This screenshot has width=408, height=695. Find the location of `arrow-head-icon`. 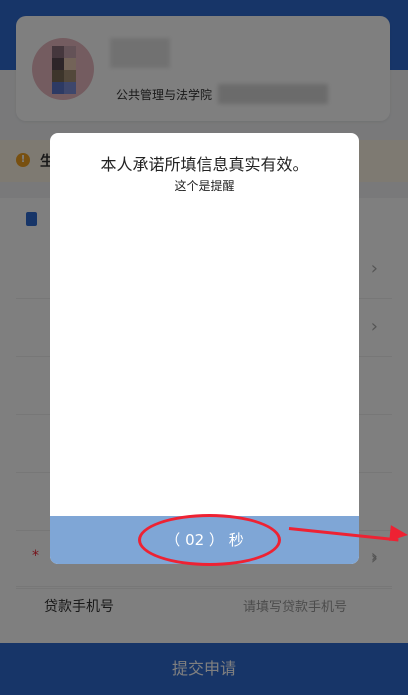

arrow-head-icon is located at coordinates (398, 534).